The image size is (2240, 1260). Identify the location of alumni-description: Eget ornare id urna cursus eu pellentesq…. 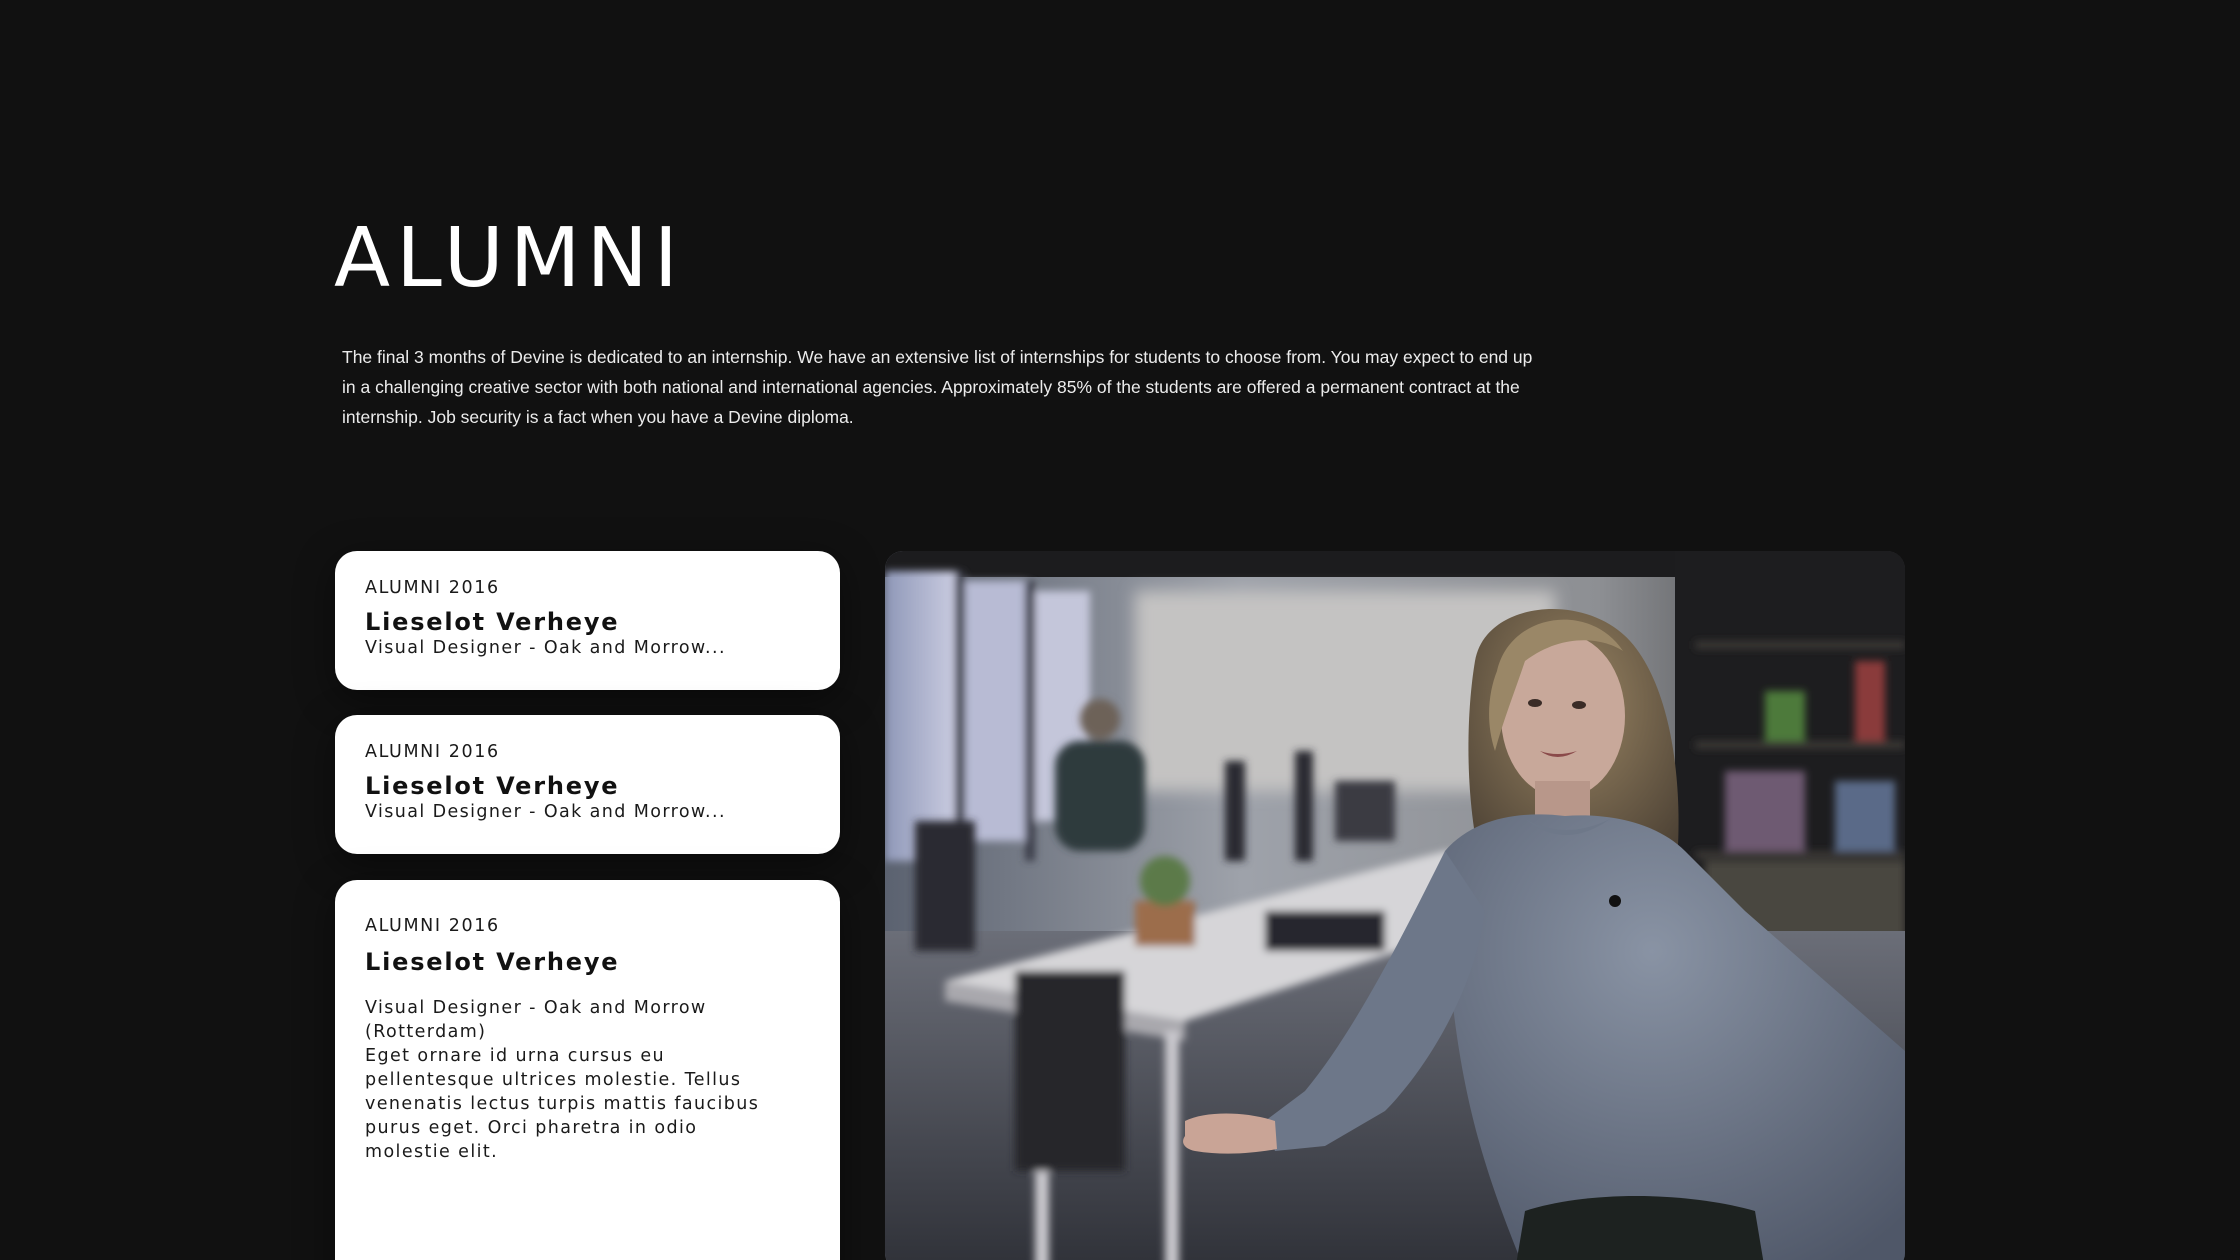
(562, 1104).